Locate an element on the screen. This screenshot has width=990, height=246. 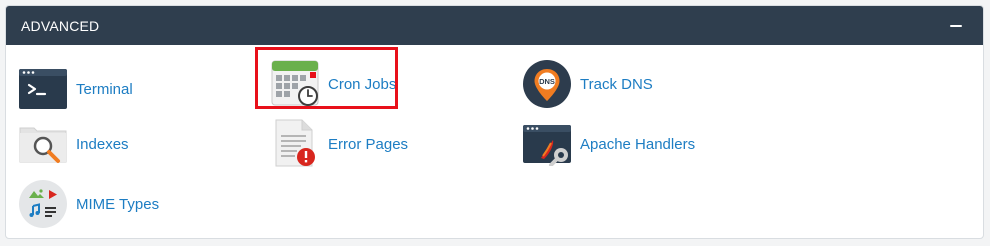
error-pages-link: Error Pages is located at coordinates (340, 143).